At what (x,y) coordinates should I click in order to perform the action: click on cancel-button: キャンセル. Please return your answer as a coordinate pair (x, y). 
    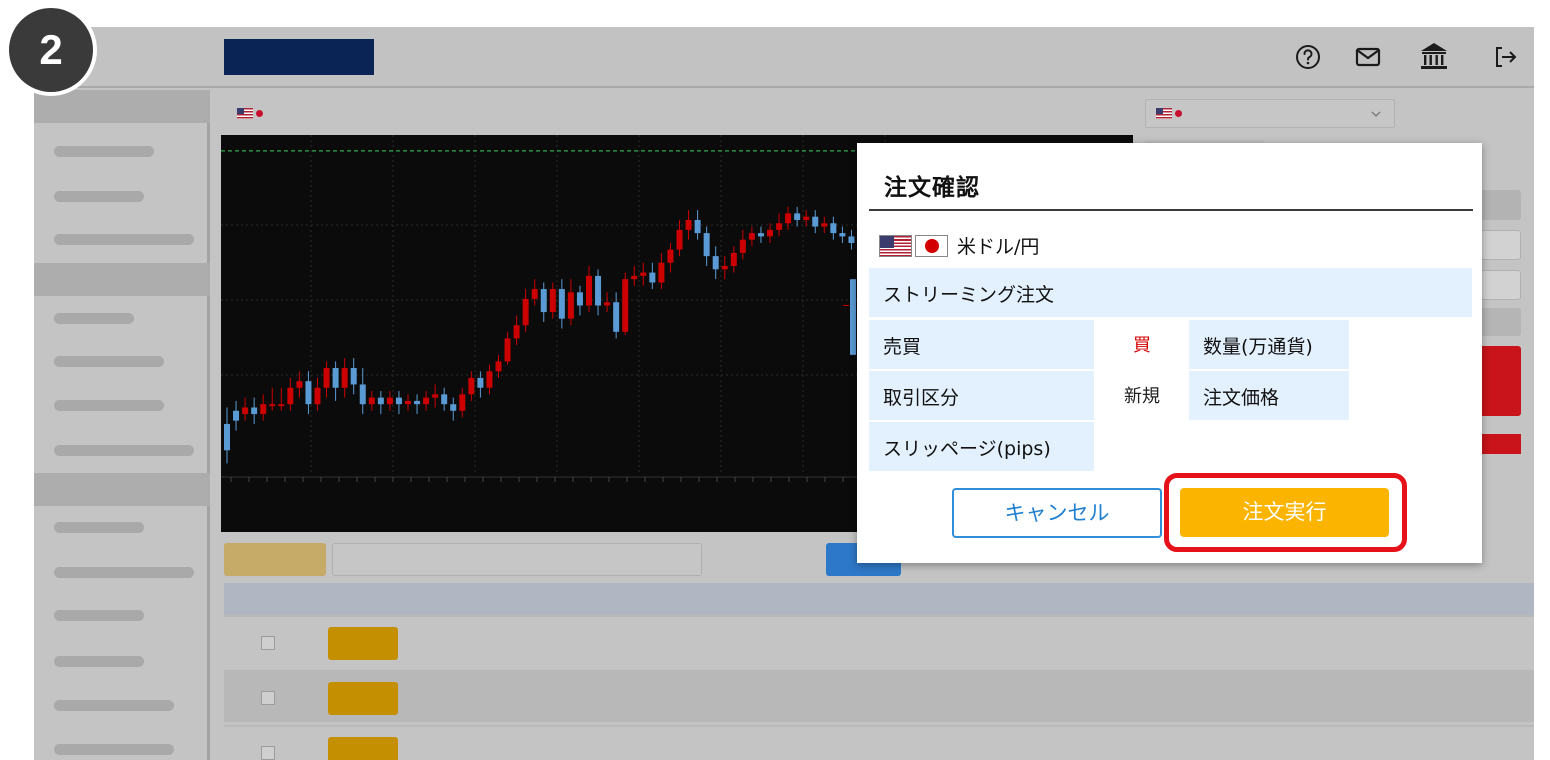
    Looking at the image, I should click on (1057, 513).